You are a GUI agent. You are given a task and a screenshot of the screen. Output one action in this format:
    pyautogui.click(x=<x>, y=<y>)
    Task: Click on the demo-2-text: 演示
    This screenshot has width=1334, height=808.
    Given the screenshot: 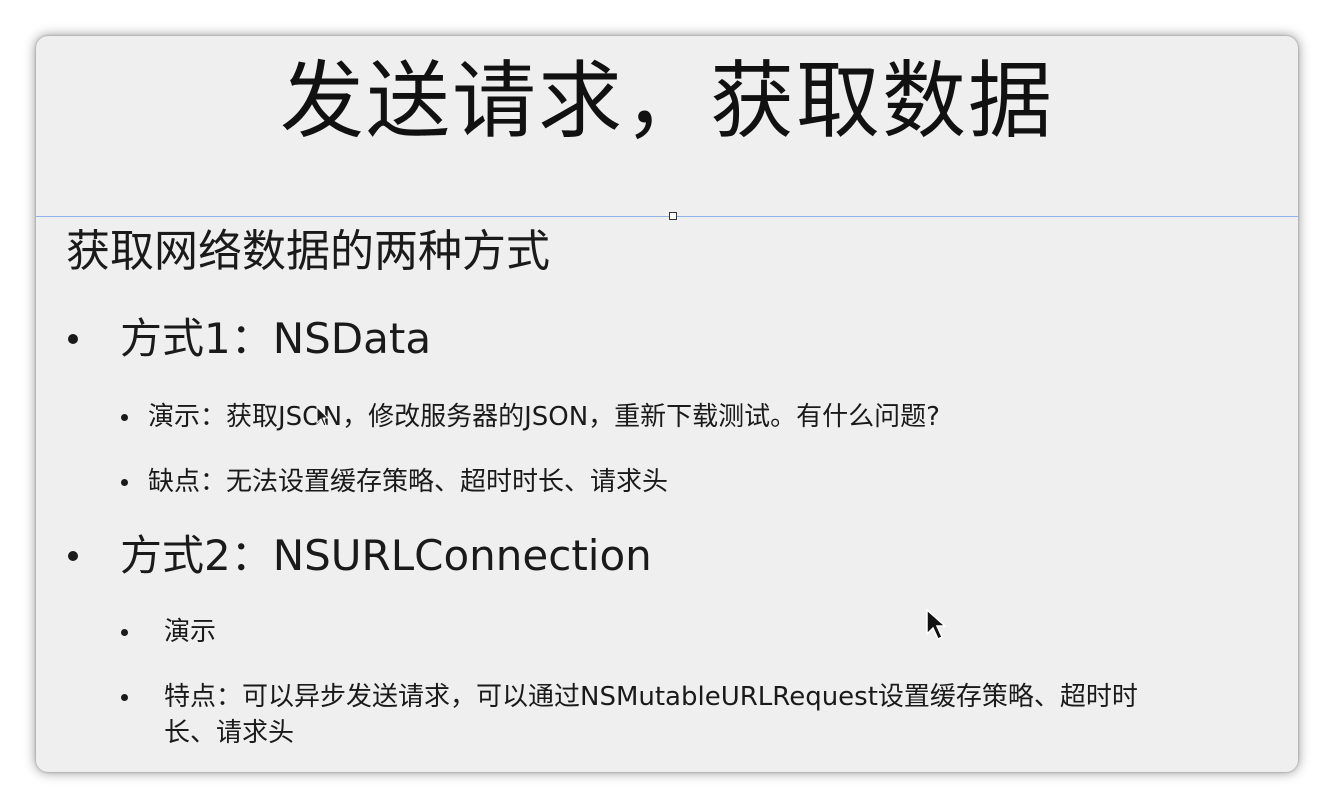 What is the action you would take?
    pyautogui.click(x=190, y=632)
    